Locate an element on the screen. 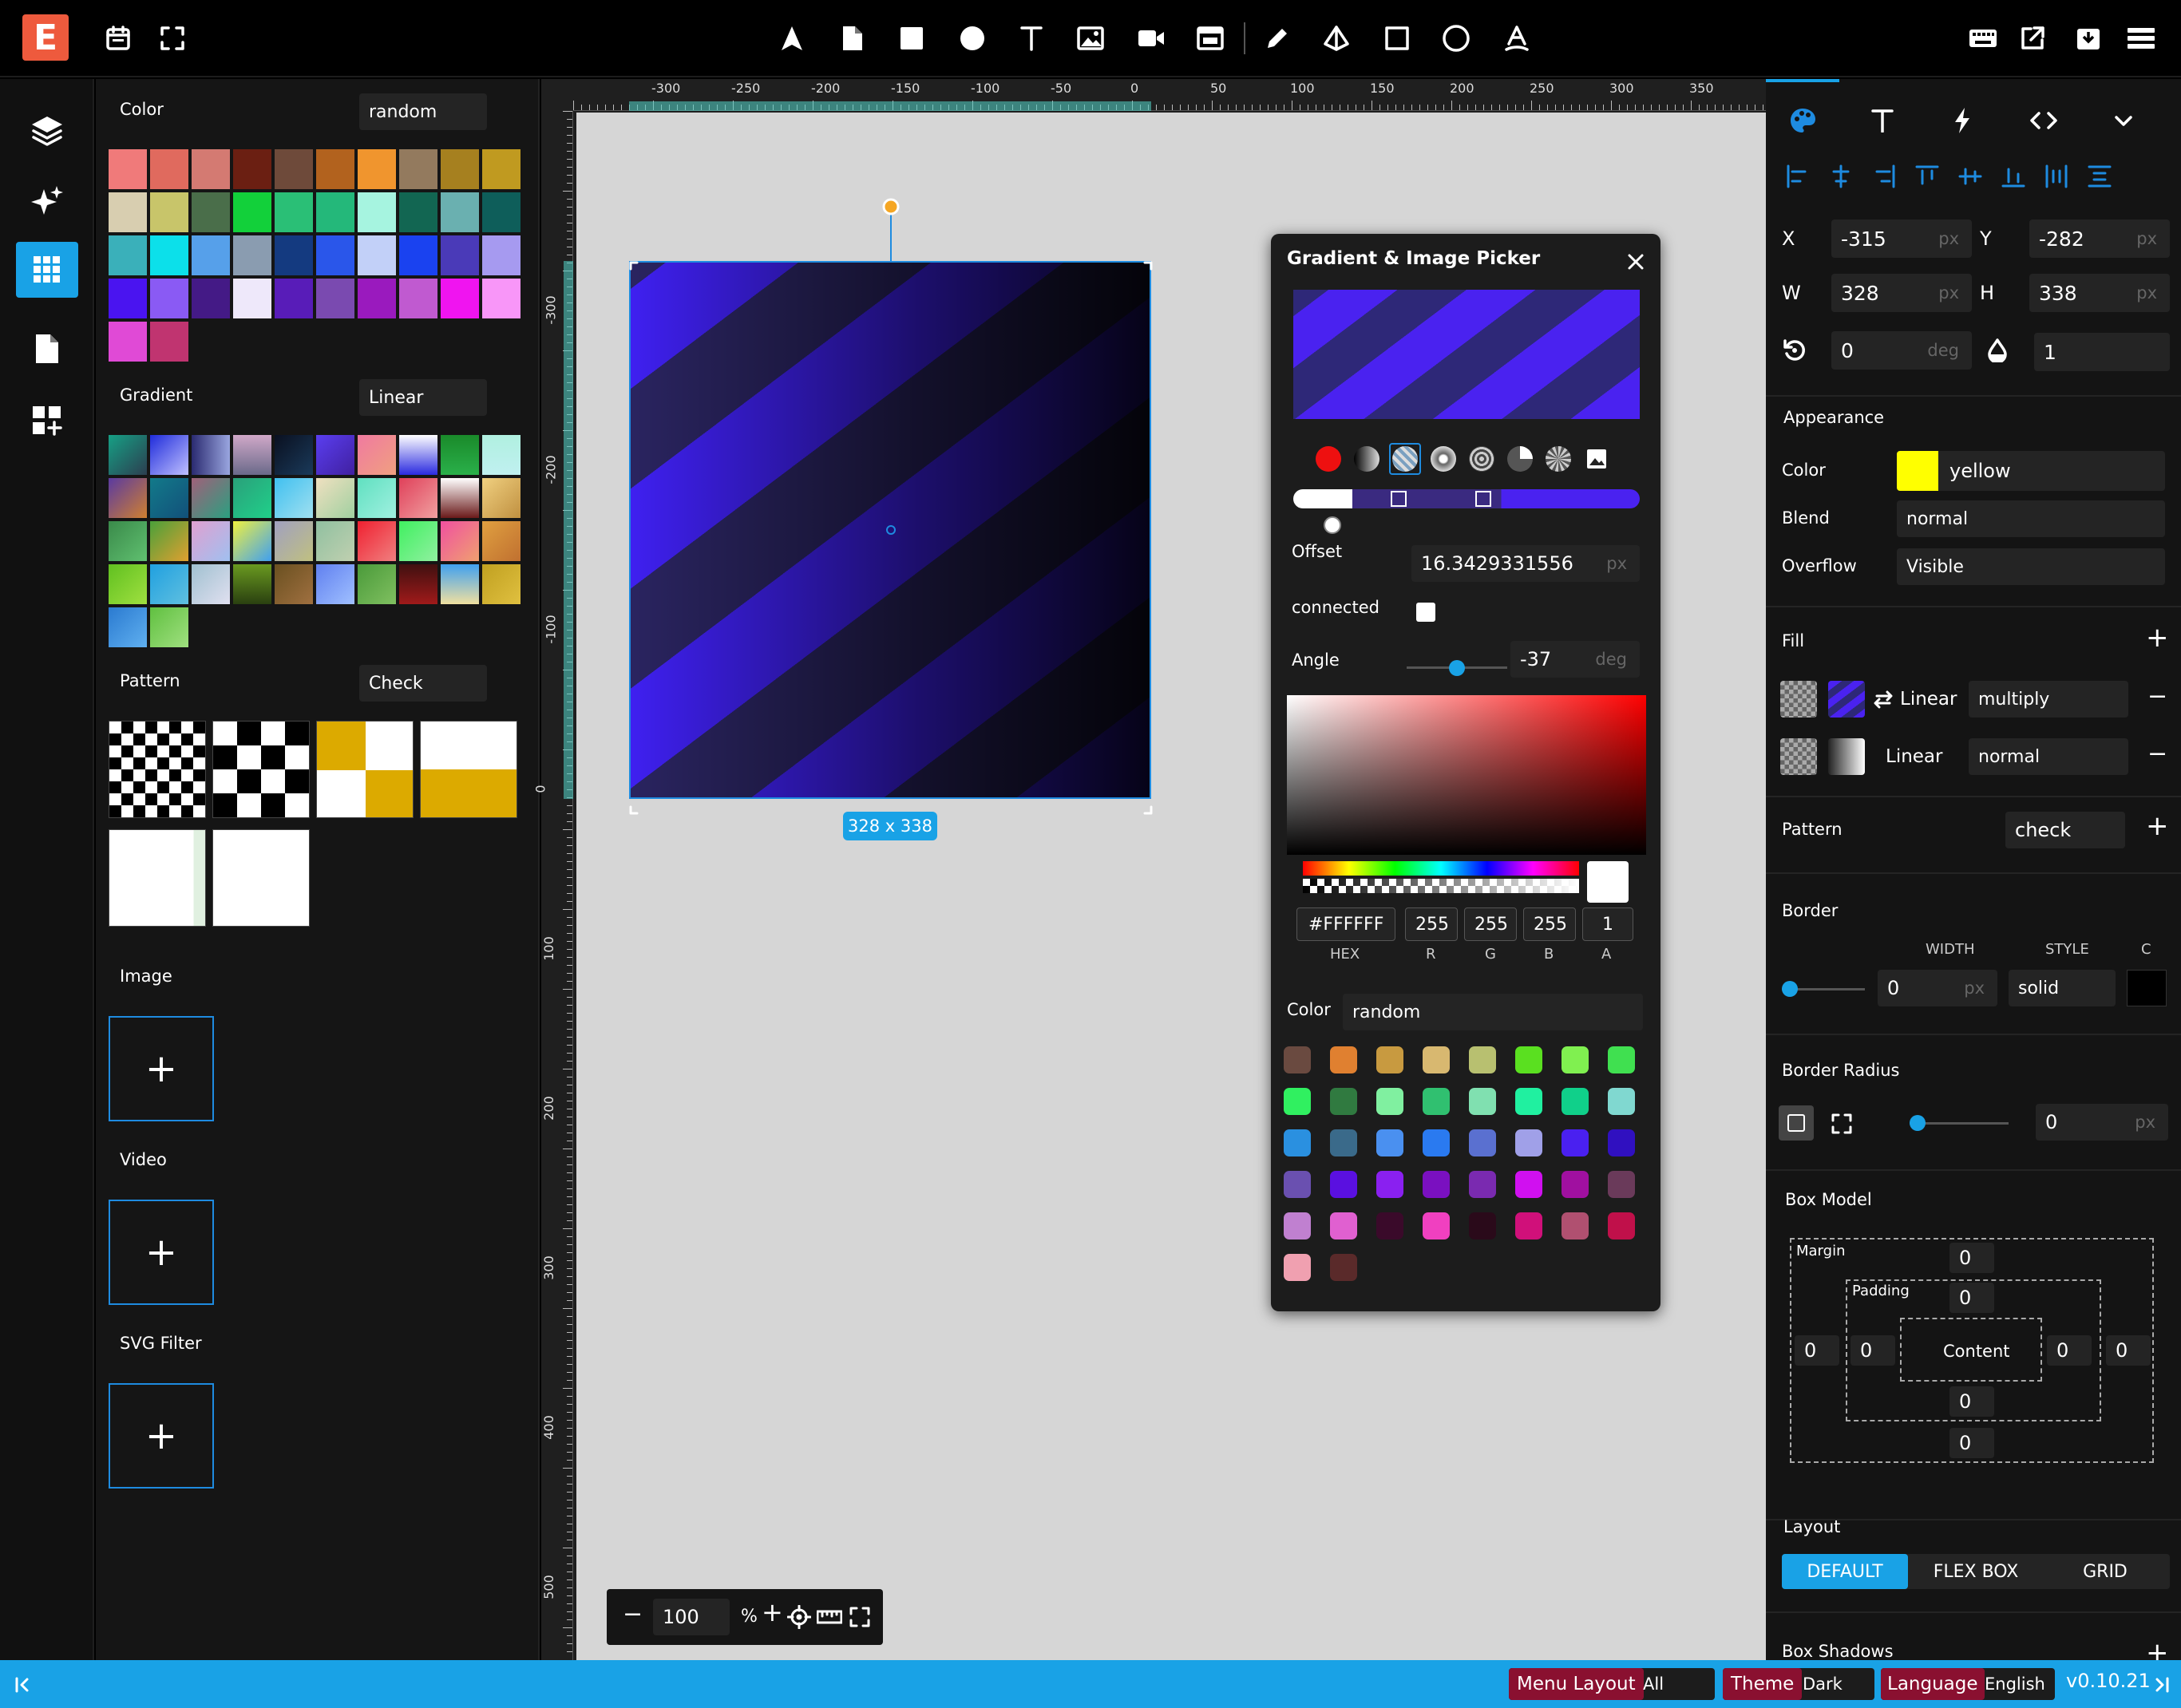  overflow-select: Visible is located at coordinates (2031, 566).